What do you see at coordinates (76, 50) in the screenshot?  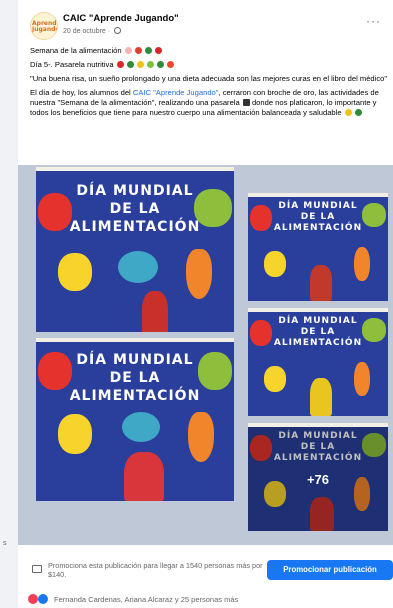 I see `post-line-1-text: Semana de la alimentación` at bounding box center [76, 50].